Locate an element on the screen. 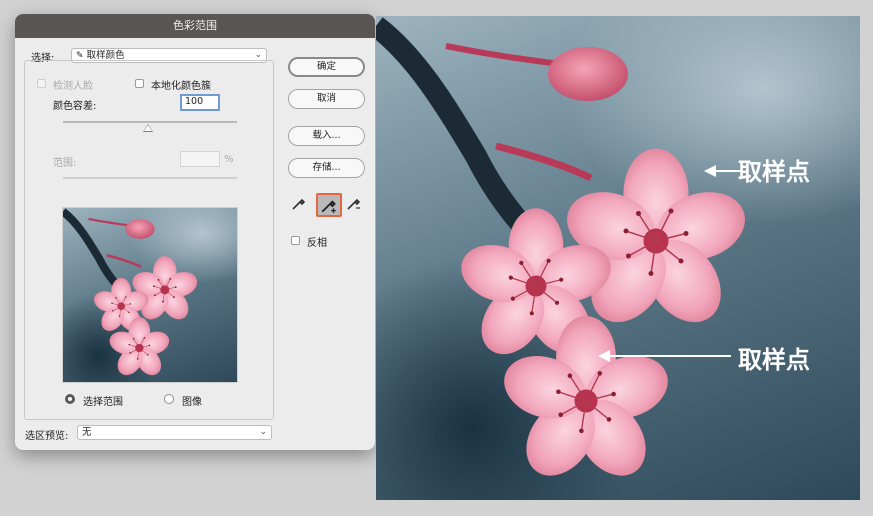 The height and width of the screenshot is (516, 873). eyedropper-icon is located at coordinates (299, 204).